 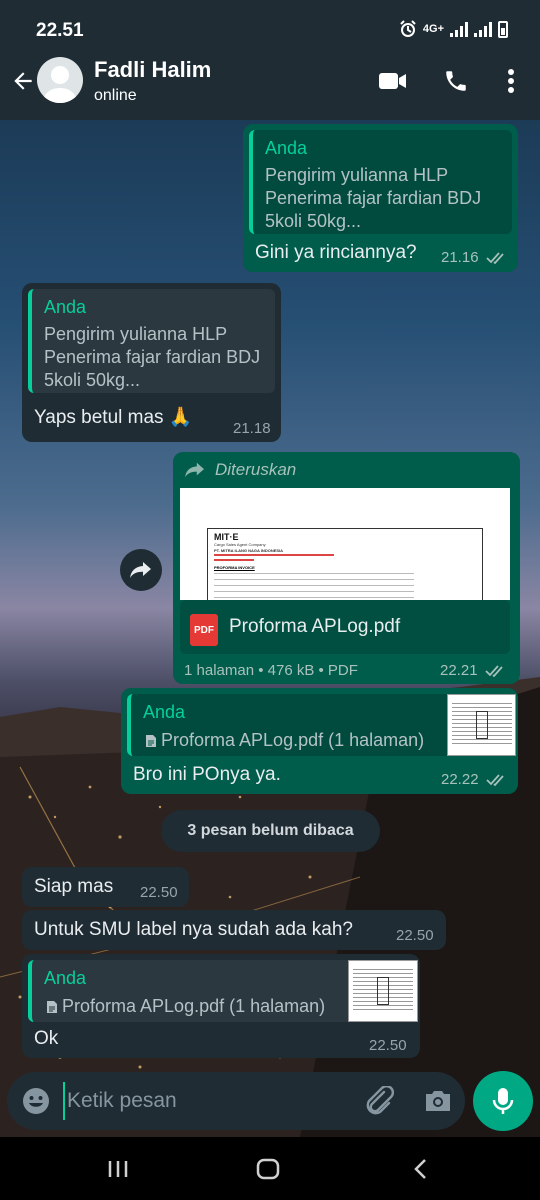 I want to click on system-nav-bar, so click(x=270, y=1168).